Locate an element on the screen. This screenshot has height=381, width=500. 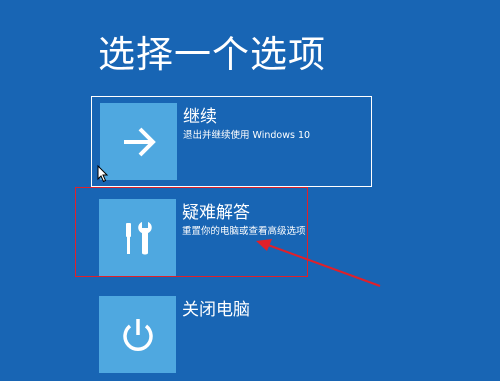
option-continue-description: 退出并继续使用 Windows 10 is located at coordinates (247, 135).